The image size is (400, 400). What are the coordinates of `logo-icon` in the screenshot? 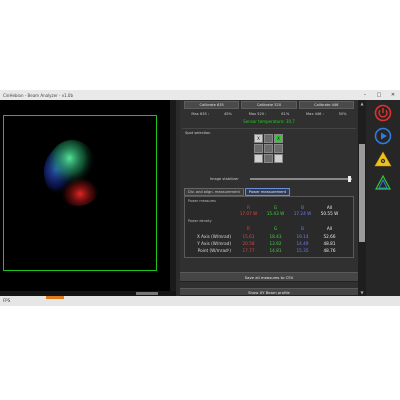 It's located at (383, 183).